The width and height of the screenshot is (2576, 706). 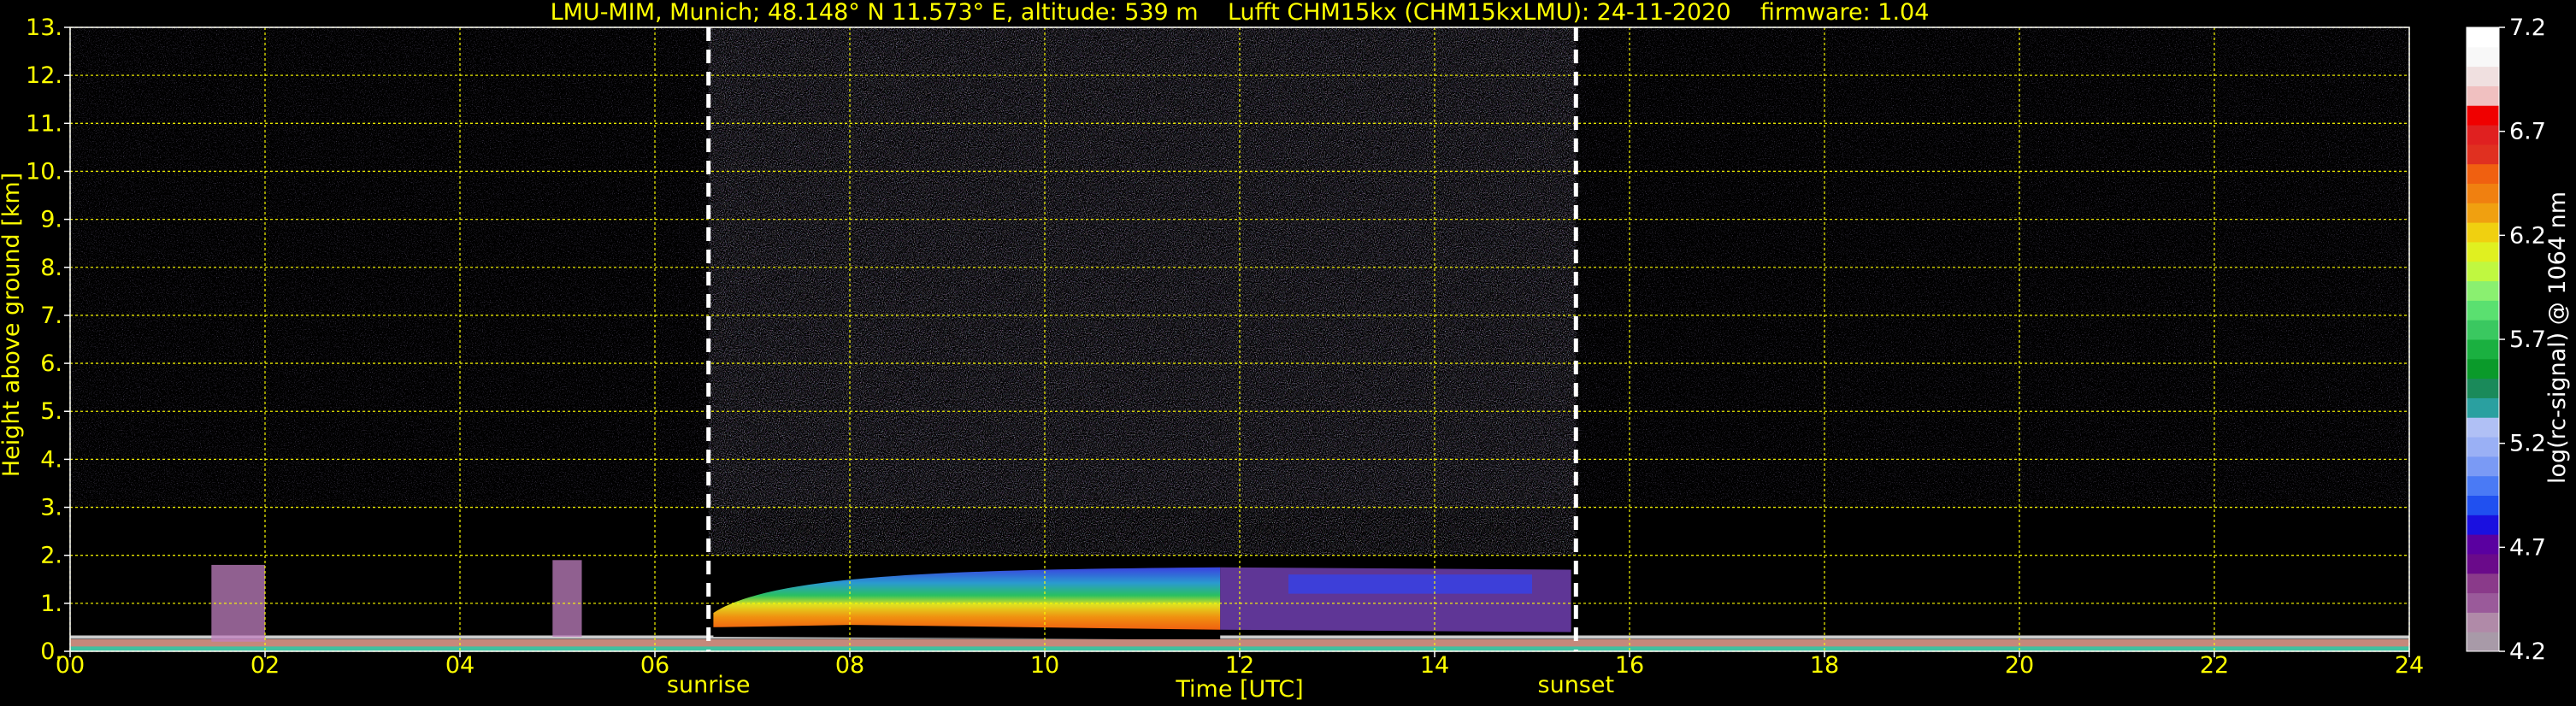 I want to click on y-tick-label: 0., so click(x=51, y=651).